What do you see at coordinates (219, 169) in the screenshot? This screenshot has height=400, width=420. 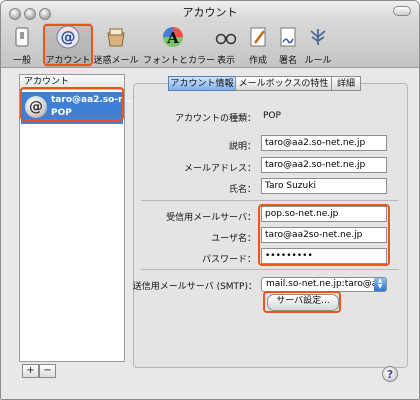 I see `email-address-label: メールアドレス：` at bounding box center [219, 169].